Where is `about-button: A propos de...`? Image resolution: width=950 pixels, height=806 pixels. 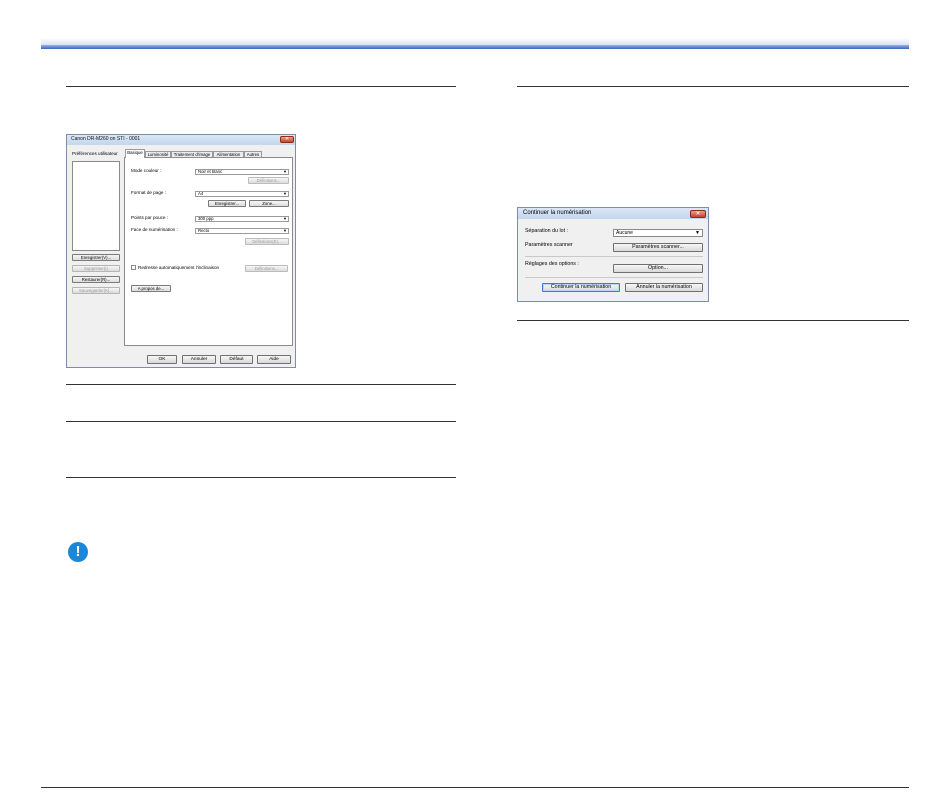 about-button: A propos de... is located at coordinates (151, 288).